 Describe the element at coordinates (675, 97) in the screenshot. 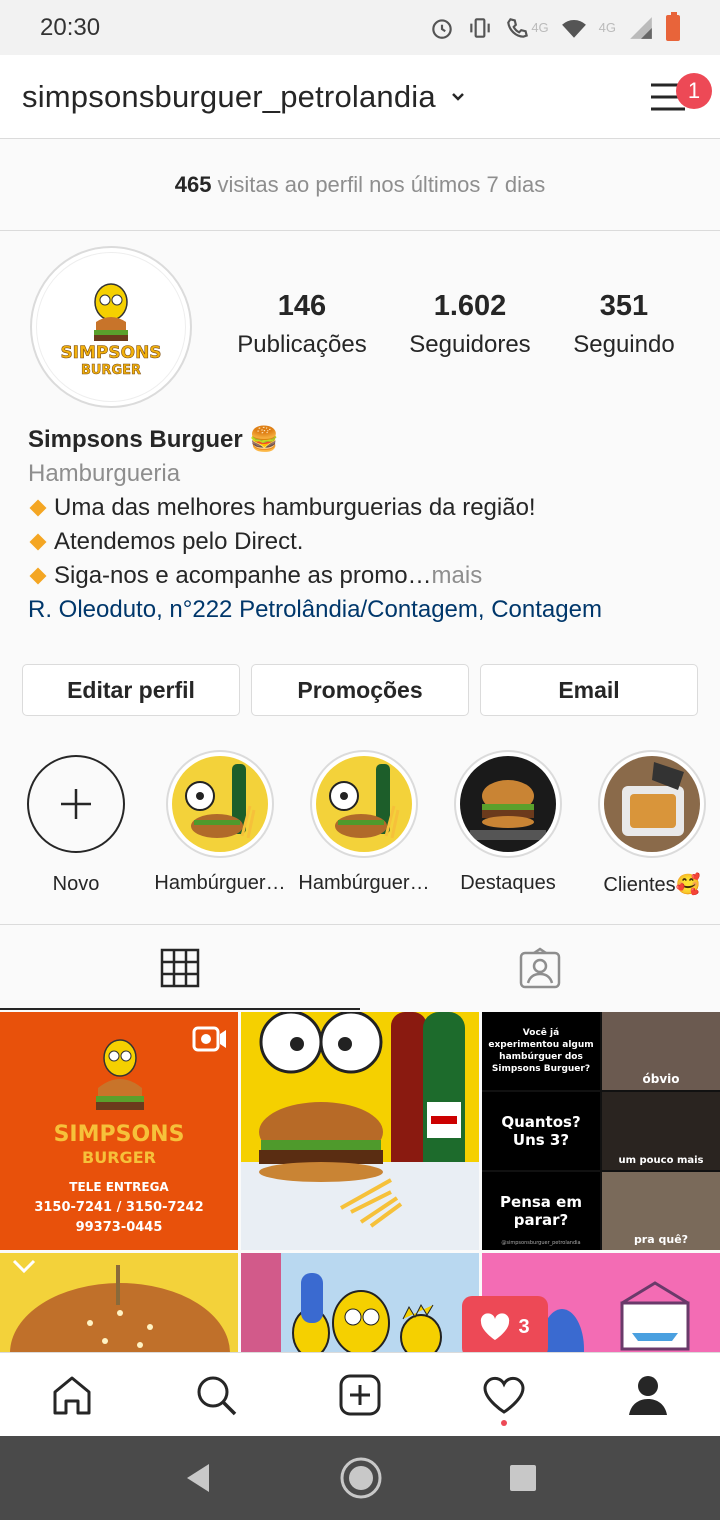

I see `menu-button: 1` at that location.